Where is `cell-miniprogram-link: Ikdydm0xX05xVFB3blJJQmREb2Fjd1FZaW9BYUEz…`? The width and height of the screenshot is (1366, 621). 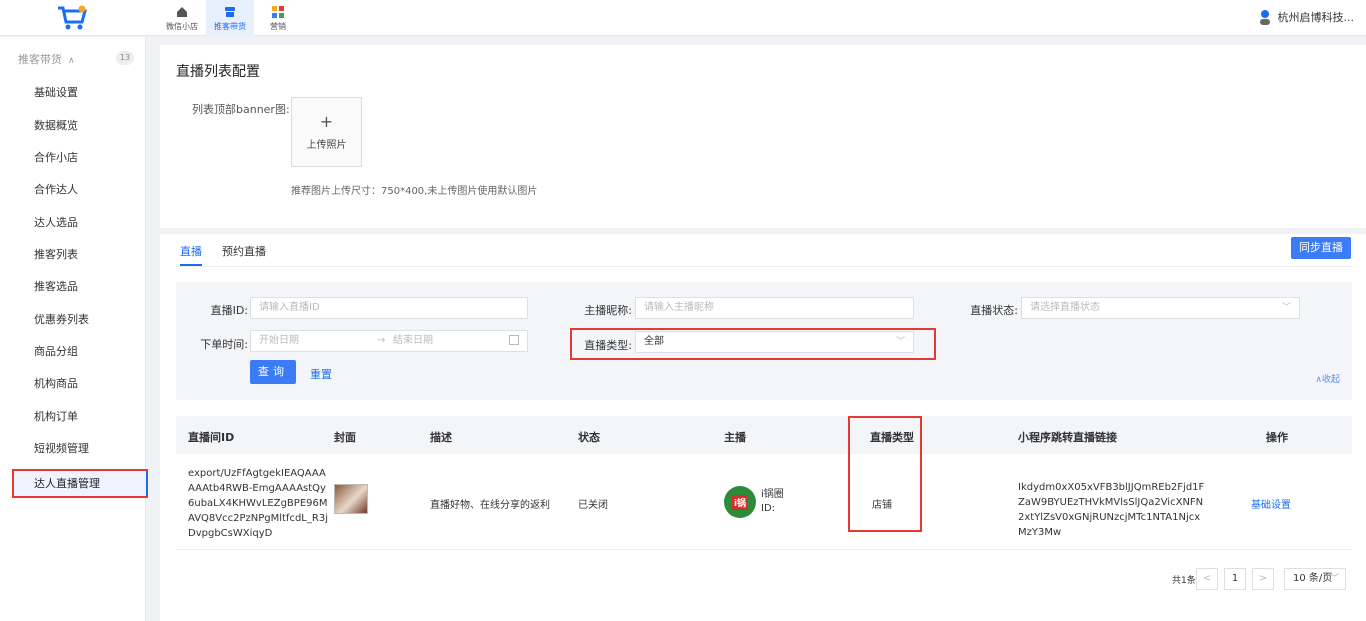
cell-miniprogram-link: Ikdydm0xX05xVFB3blJJQmREb2Fjd1FZaW9BYUEz… is located at coordinates (1111, 510).